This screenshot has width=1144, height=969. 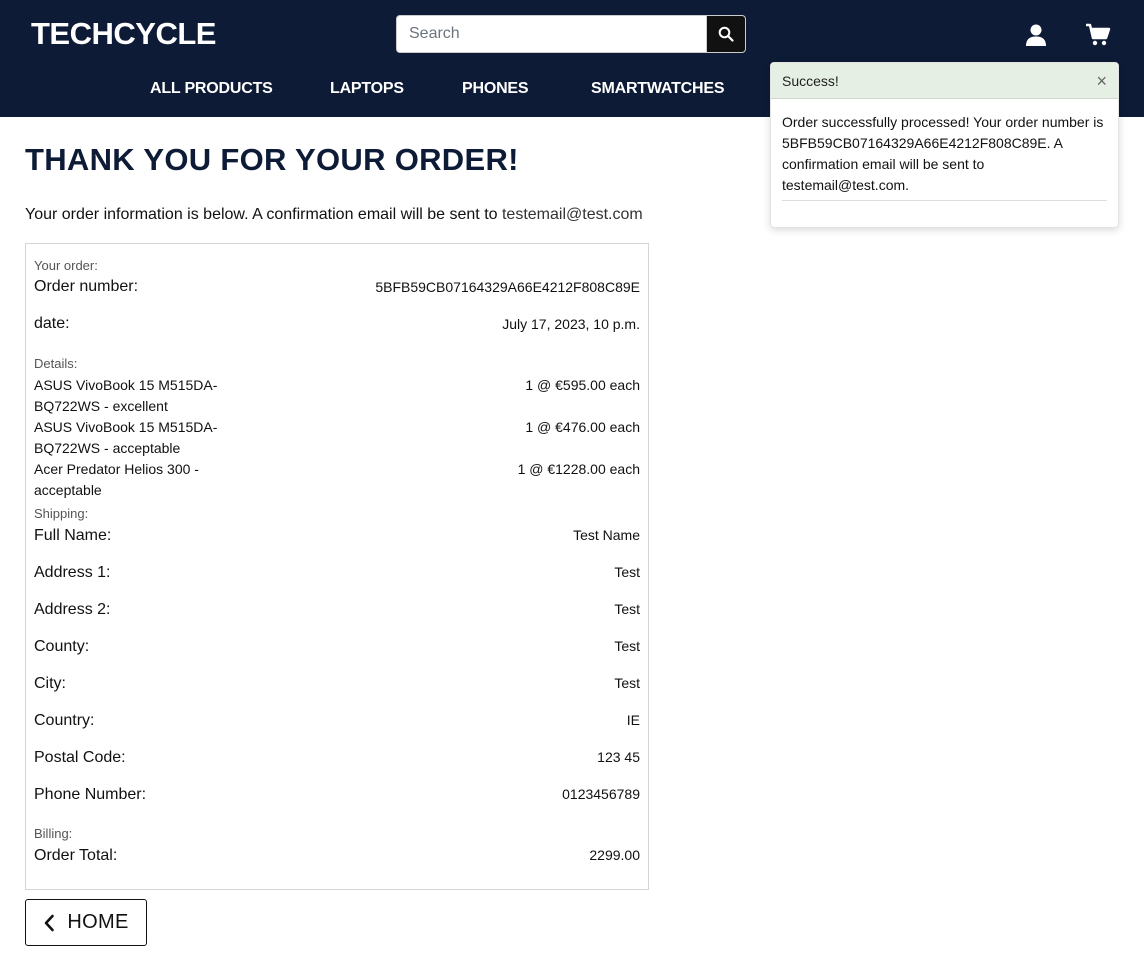 I want to click on shipping-field-label: Country:, so click(x=64, y=720).